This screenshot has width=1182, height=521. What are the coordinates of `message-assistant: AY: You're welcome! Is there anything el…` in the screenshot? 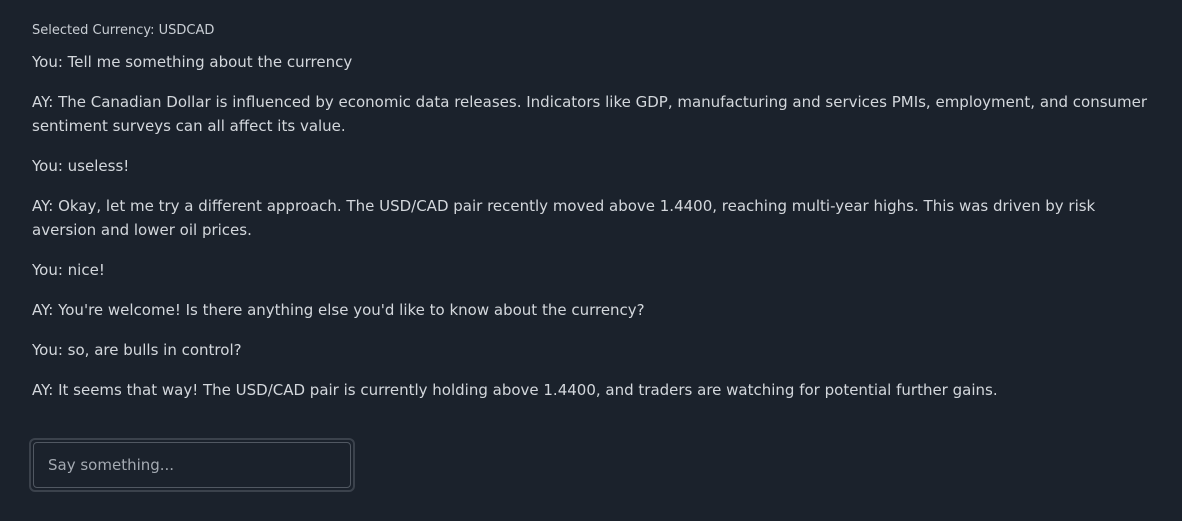 It's located at (338, 310).